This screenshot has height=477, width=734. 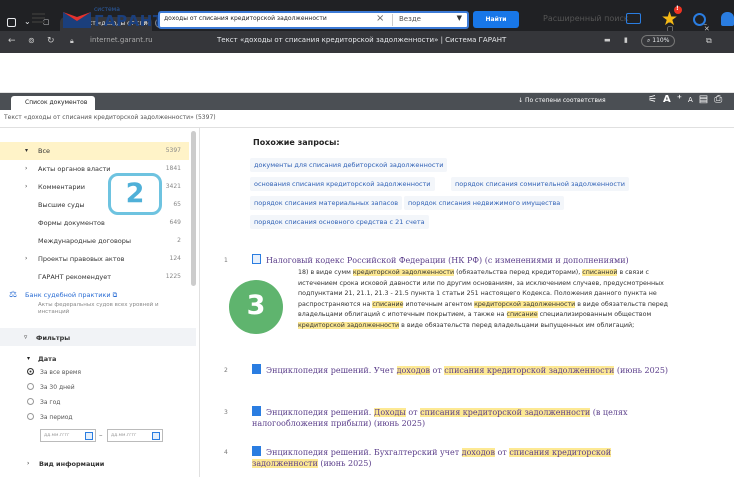 I want to click on history-clock-icon, so click(x=699, y=19).